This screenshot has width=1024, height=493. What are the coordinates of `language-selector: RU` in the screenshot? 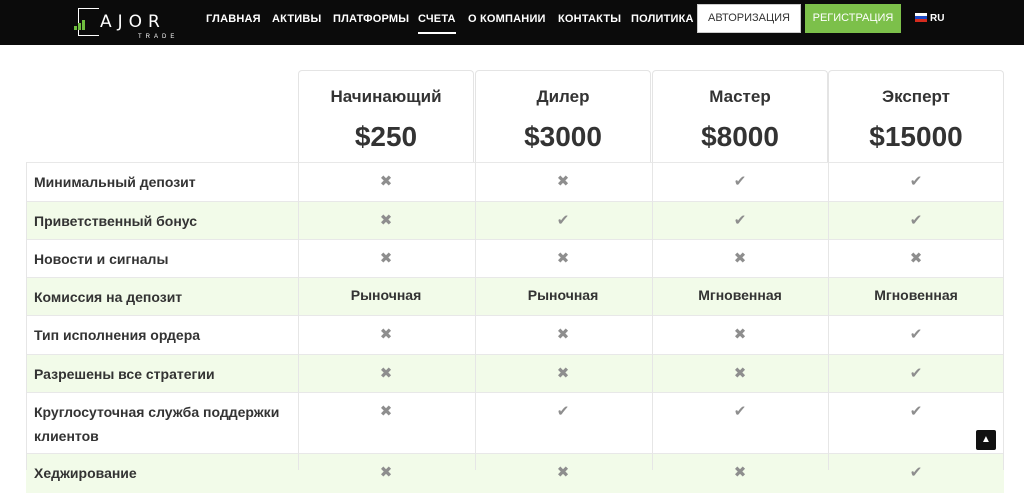 It's located at (929, 18).